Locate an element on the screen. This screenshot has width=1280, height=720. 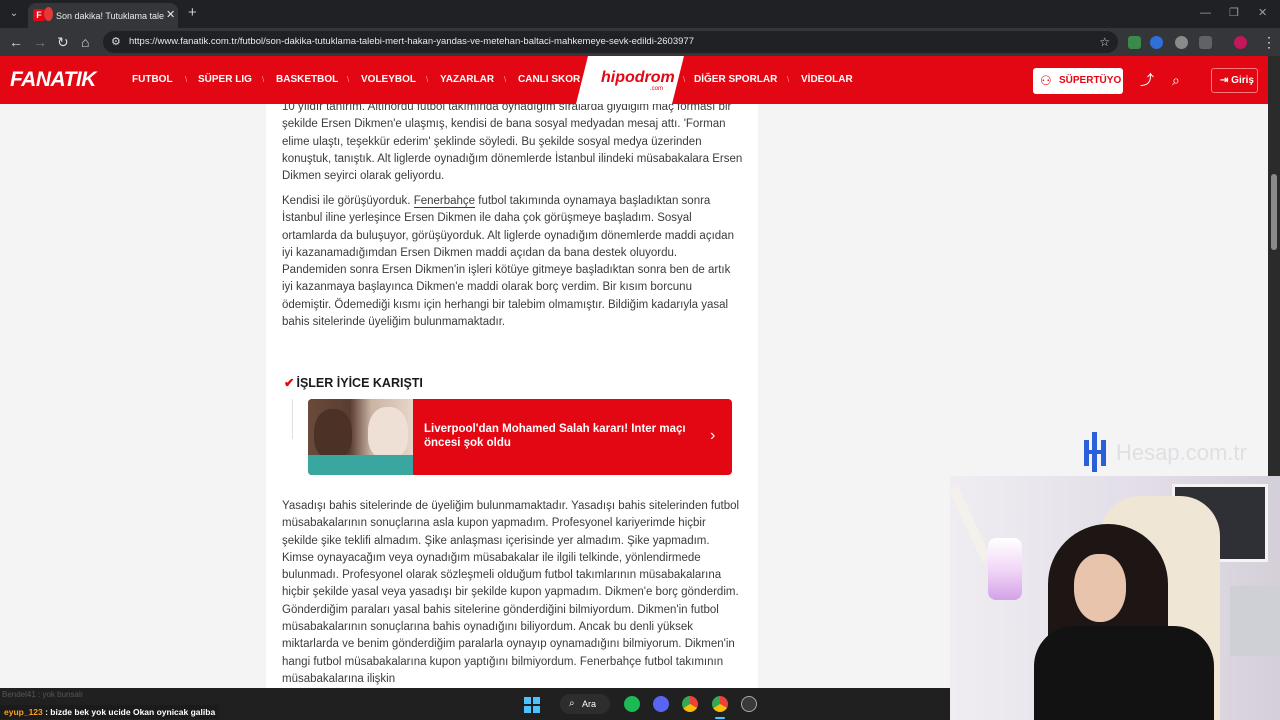
spotify-icon is located at coordinates (632, 704).